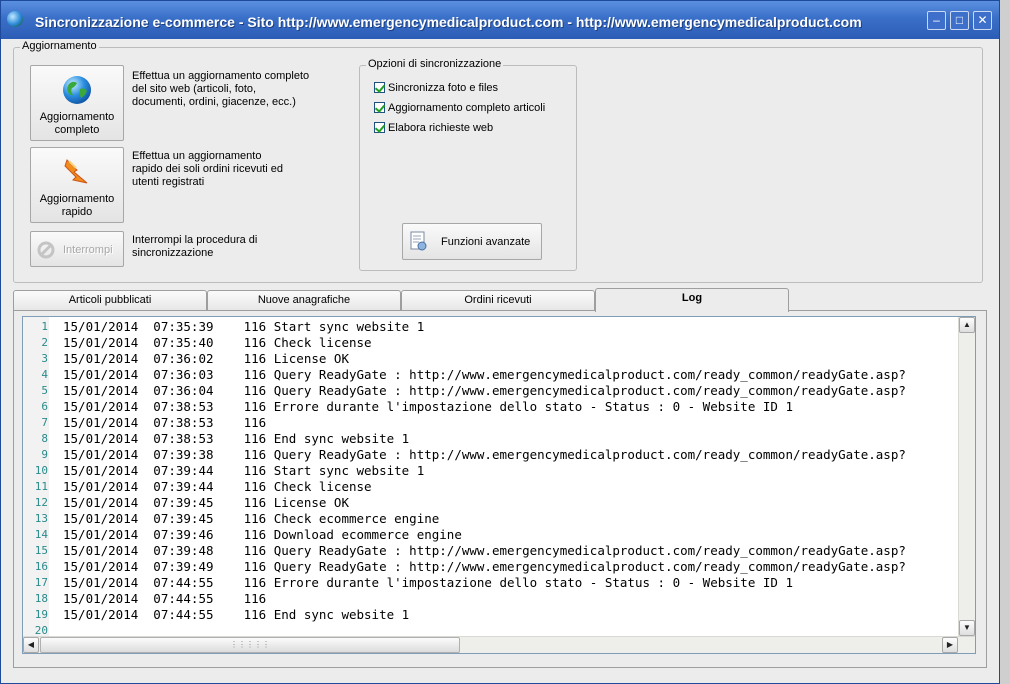 The height and width of the screenshot is (684, 1010). I want to click on interrupt-button: Interrompi, so click(77, 249).